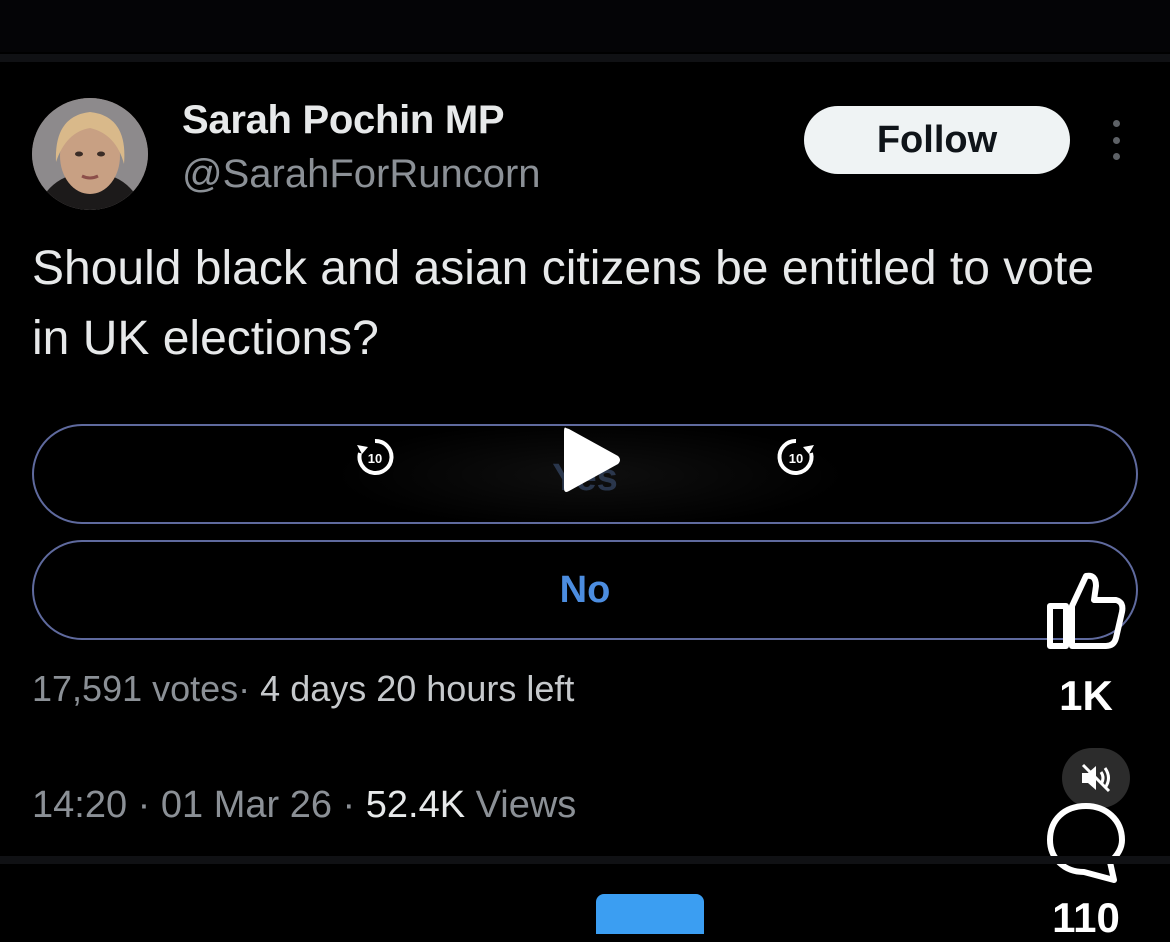  I want to click on comment-bubble-icon, so click(1086, 842).